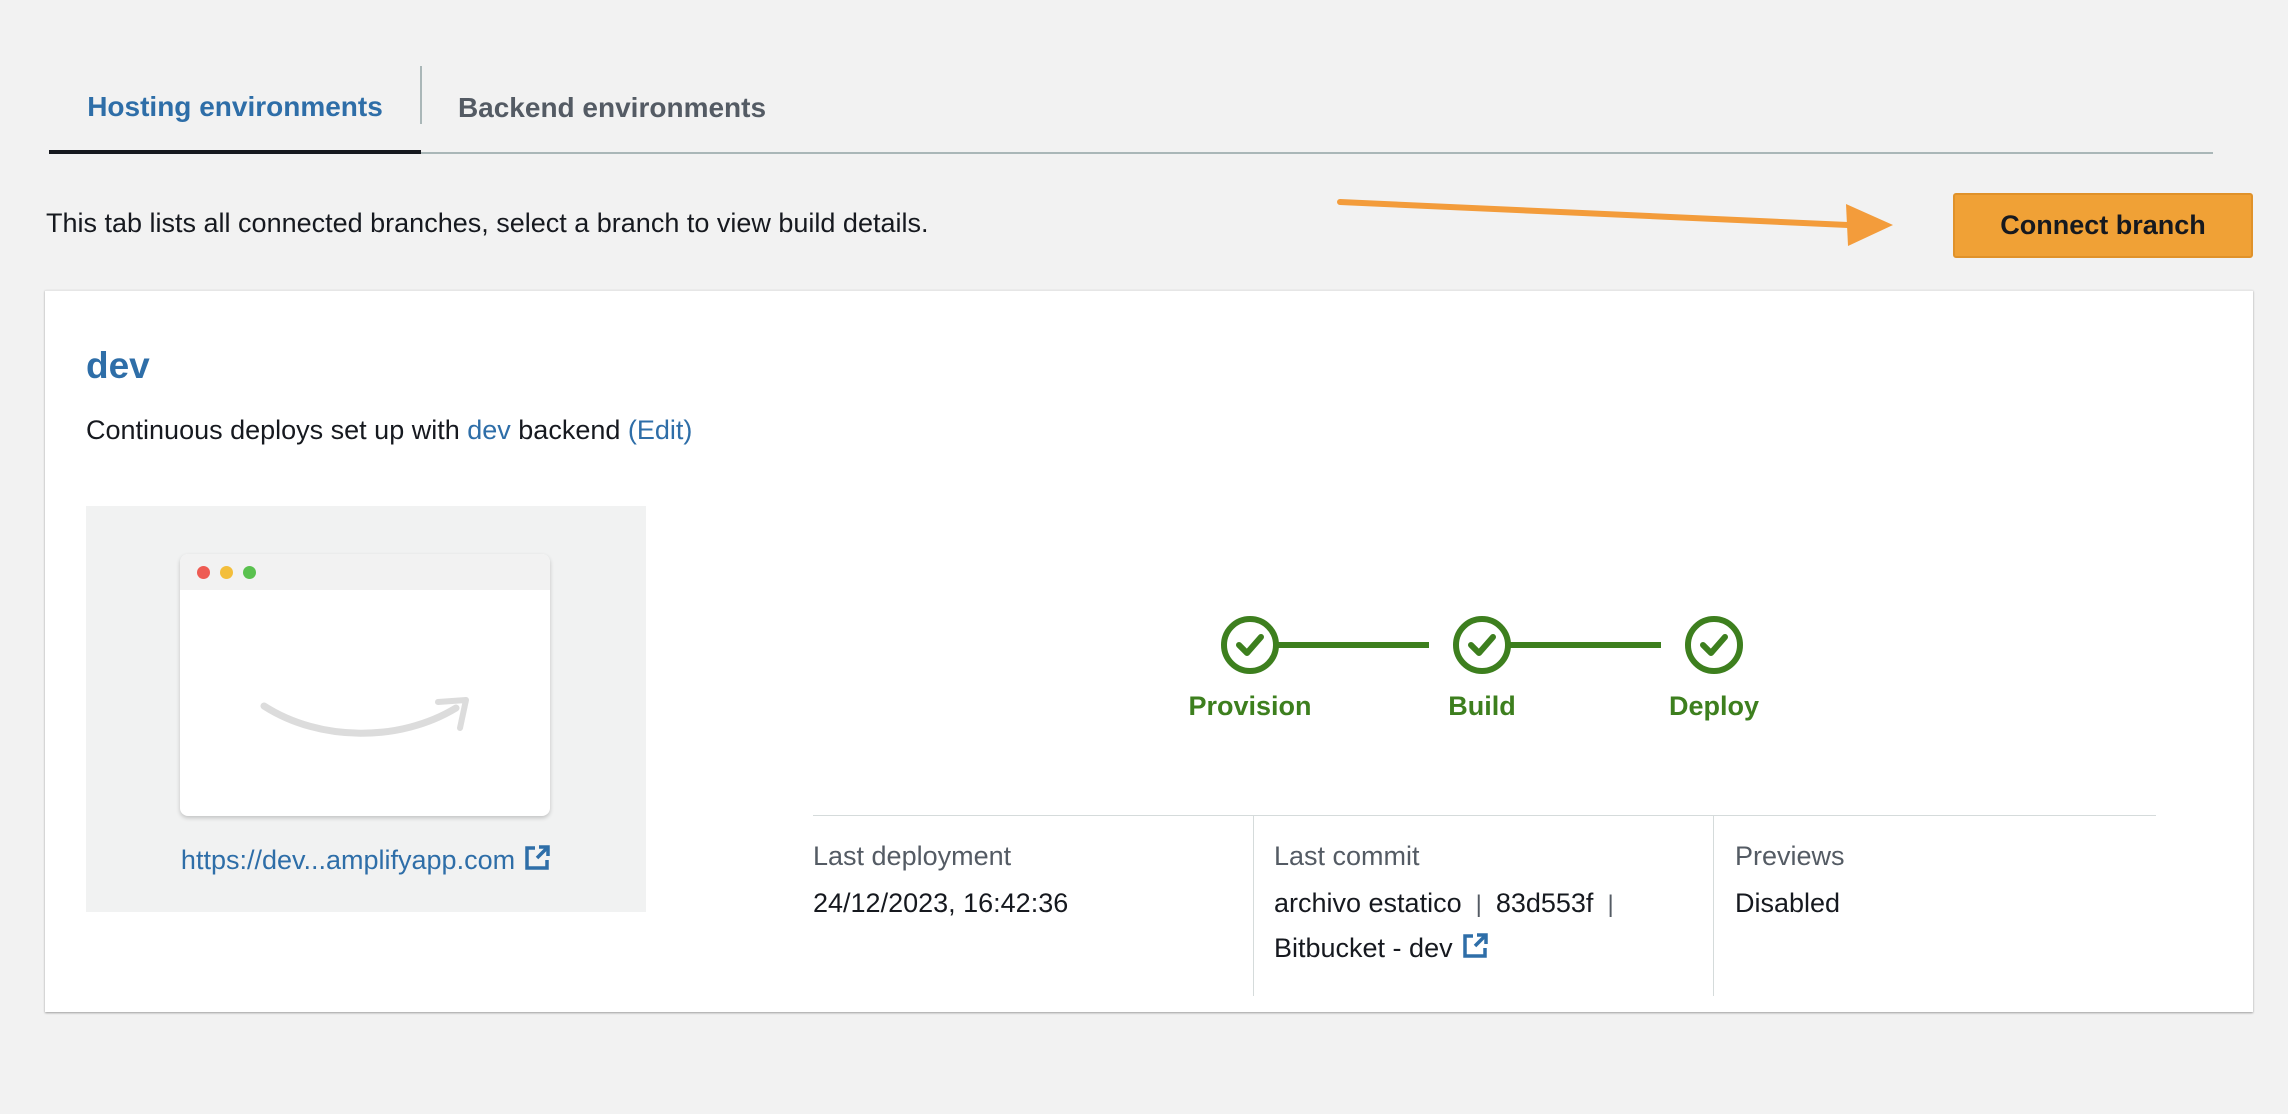  What do you see at coordinates (1790, 856) in the screenshot?
I see `previews-label: Previews` at bounding box center [1790, 856].